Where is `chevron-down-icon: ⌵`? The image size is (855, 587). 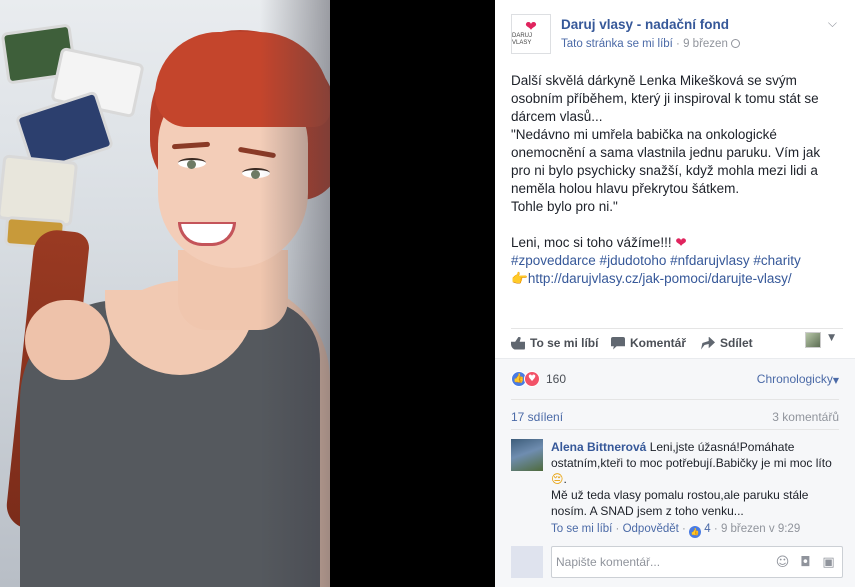
chevron-down-icon: ⌵ is located at coordinates (832, 23).